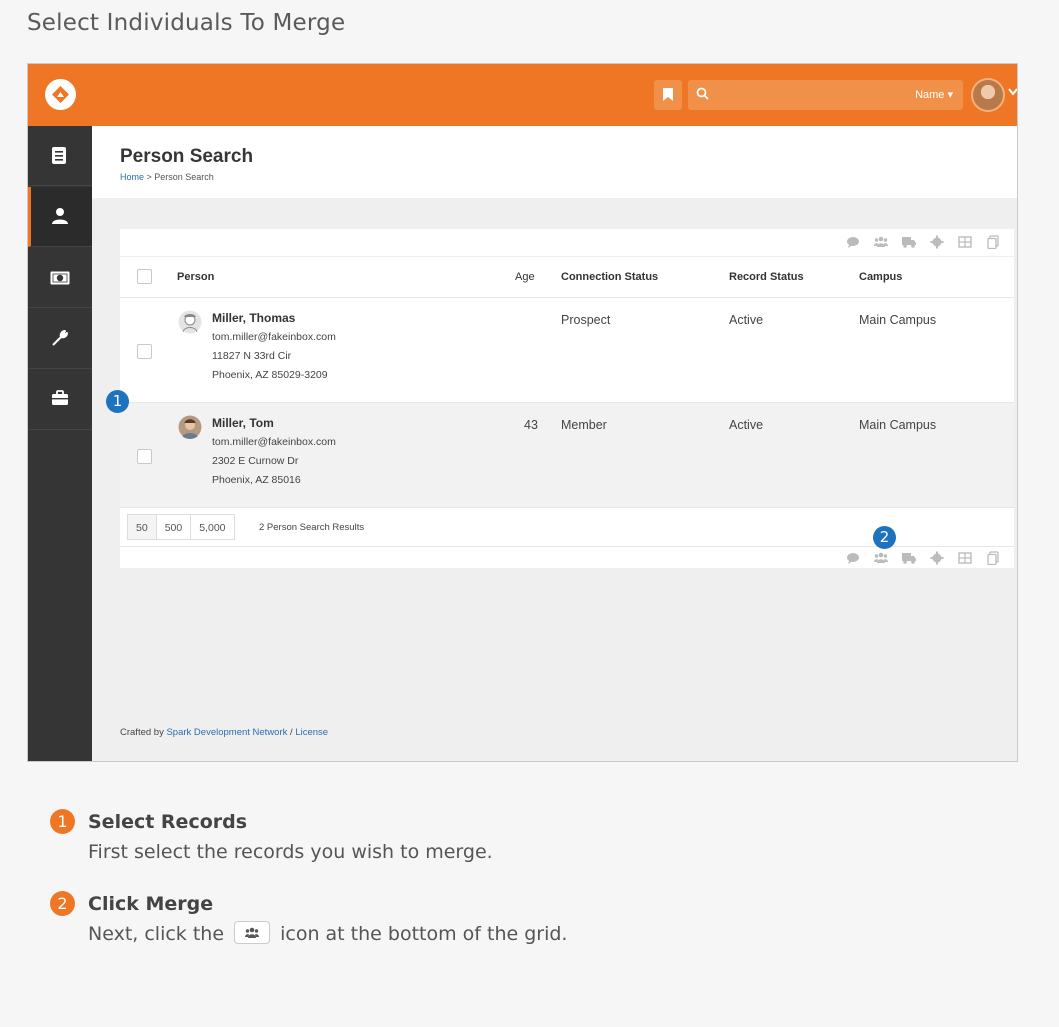 This screenshot has height=1027, width=1059. What do you see at coordinates (923, 242) in the screenshot?
I see `grid-toolbar-top` at bounding box center [923, 242].